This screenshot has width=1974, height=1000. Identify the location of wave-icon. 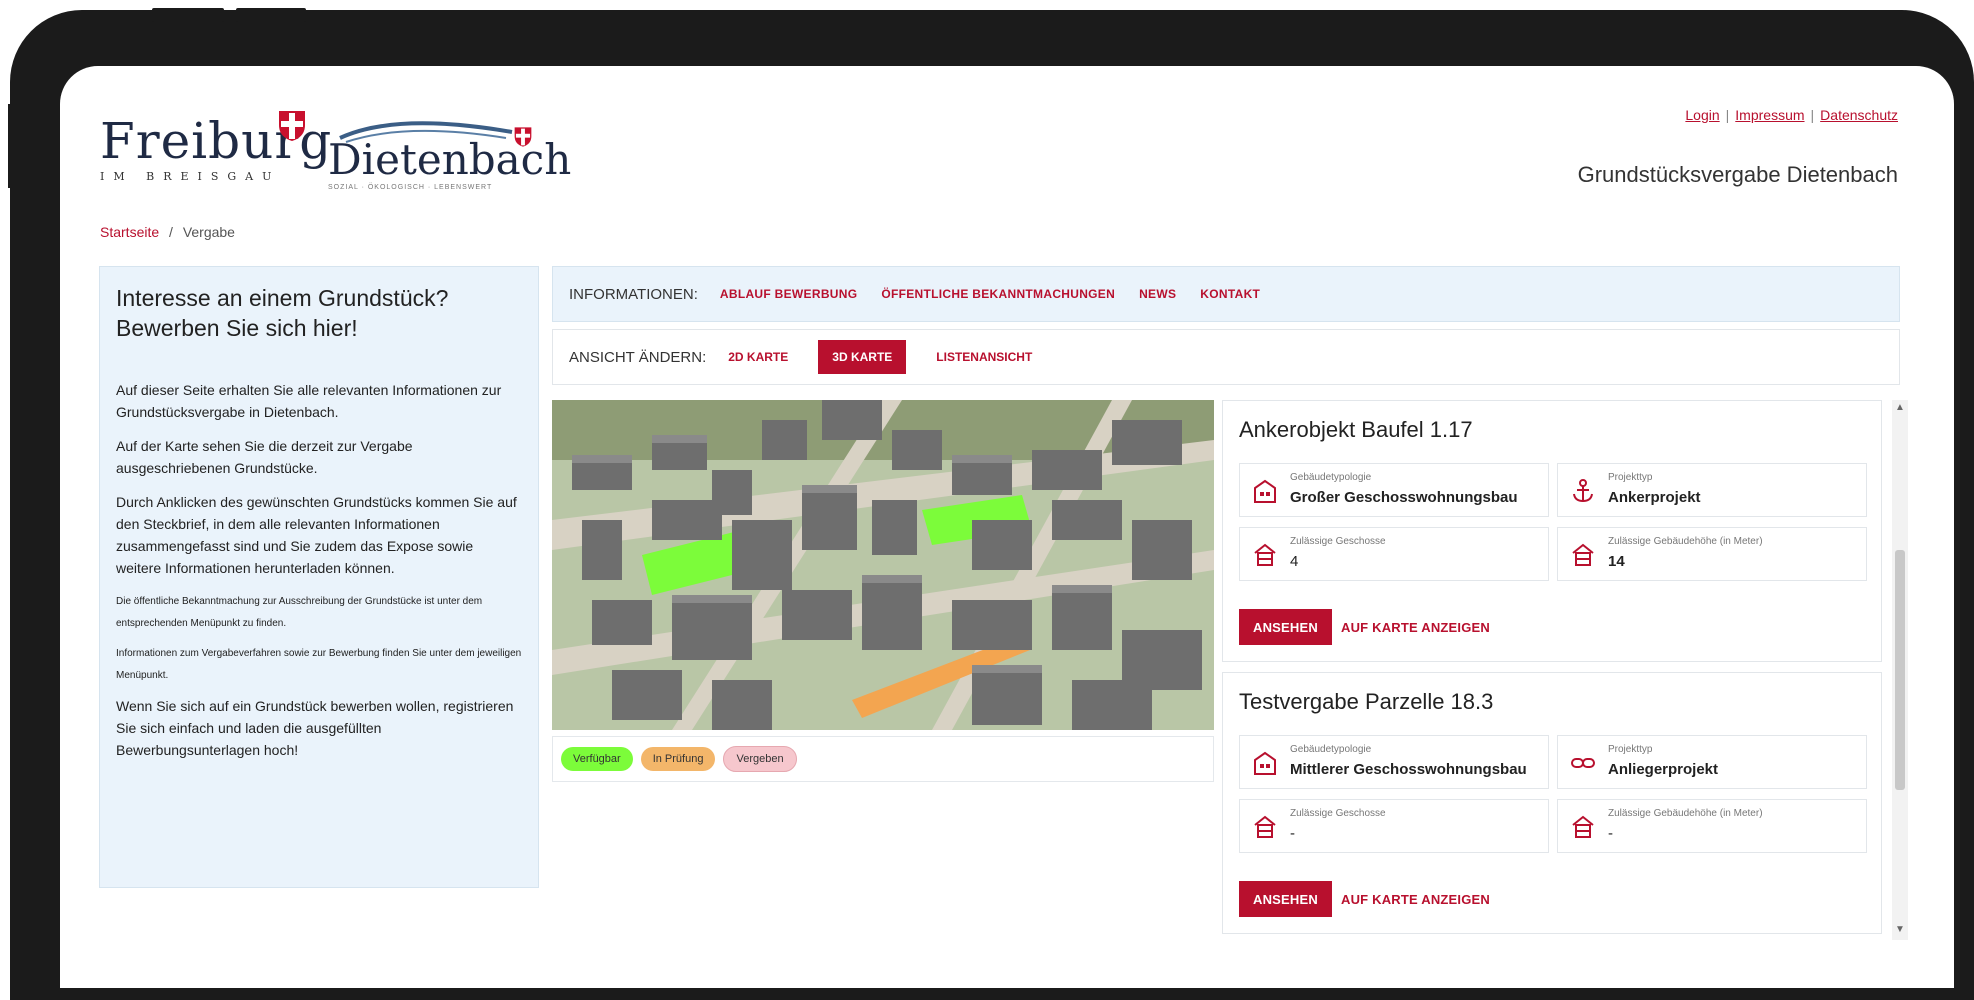
(426, 132).